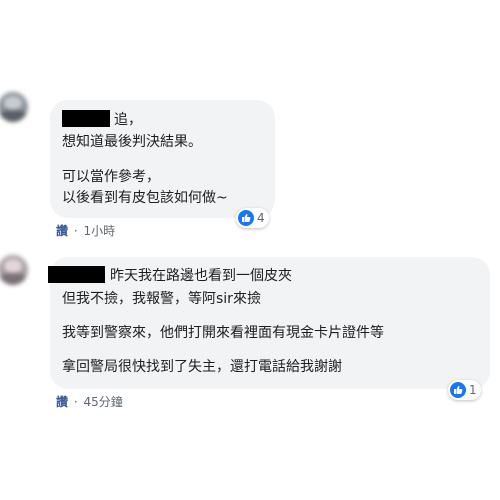 Image resolution: width=500 pixels, height=500 pixels. What do you see at coordinates (161, 299) in the screenshot?
I see `comment-text-line: 但我不撿，我報警，等阿sir來撿` at bounding box center [161, 299].